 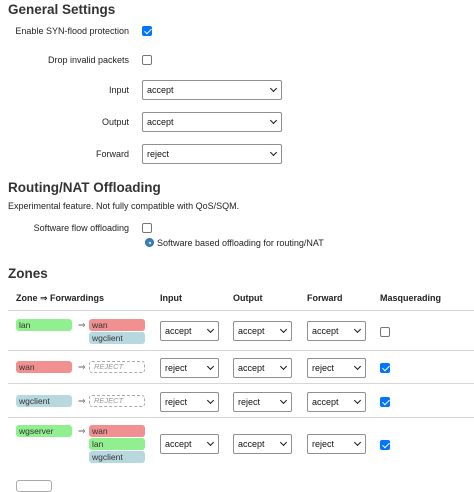 What do you see at coordinates (88, 60) in the screenshot?
I see `drop-invalid-label: Drop invalid packets` at bounding box center [88, 60].